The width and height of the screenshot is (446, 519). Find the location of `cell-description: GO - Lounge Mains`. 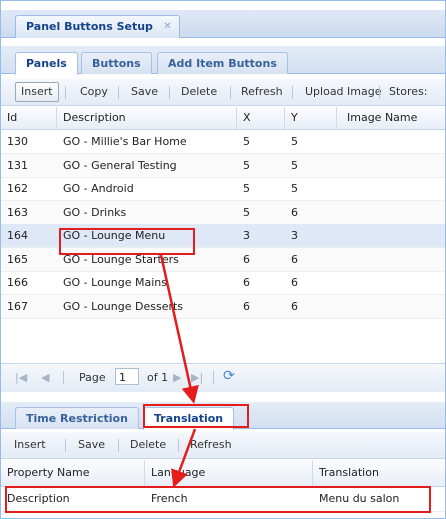

cell-description: GO - Lounge Mains is located at coordinates (115, 282).